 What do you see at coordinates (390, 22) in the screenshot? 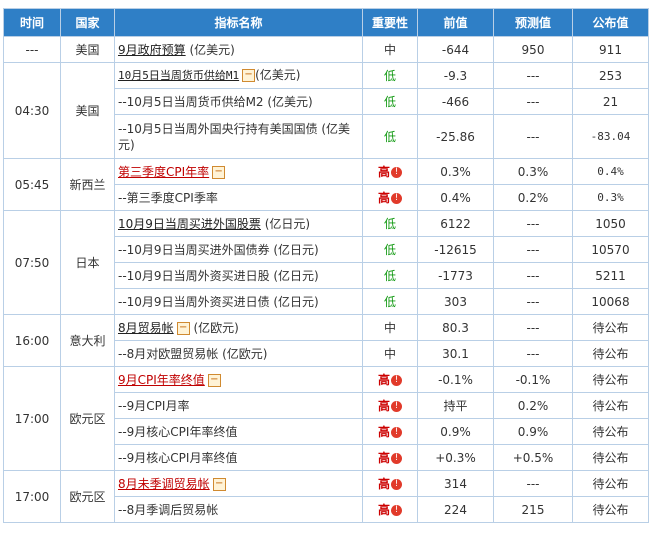
I see `header-importance: 重要性` at bounding box center [390, 22].